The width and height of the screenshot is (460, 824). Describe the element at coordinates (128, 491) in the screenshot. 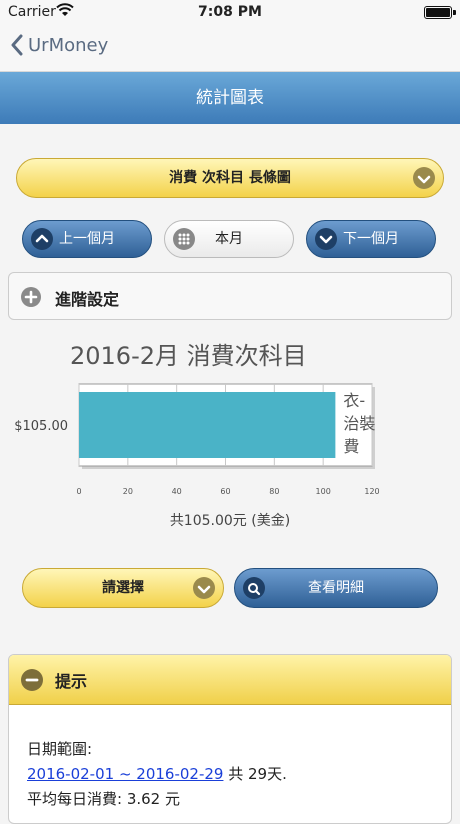

I see `x-tick-label: 20` at that location.